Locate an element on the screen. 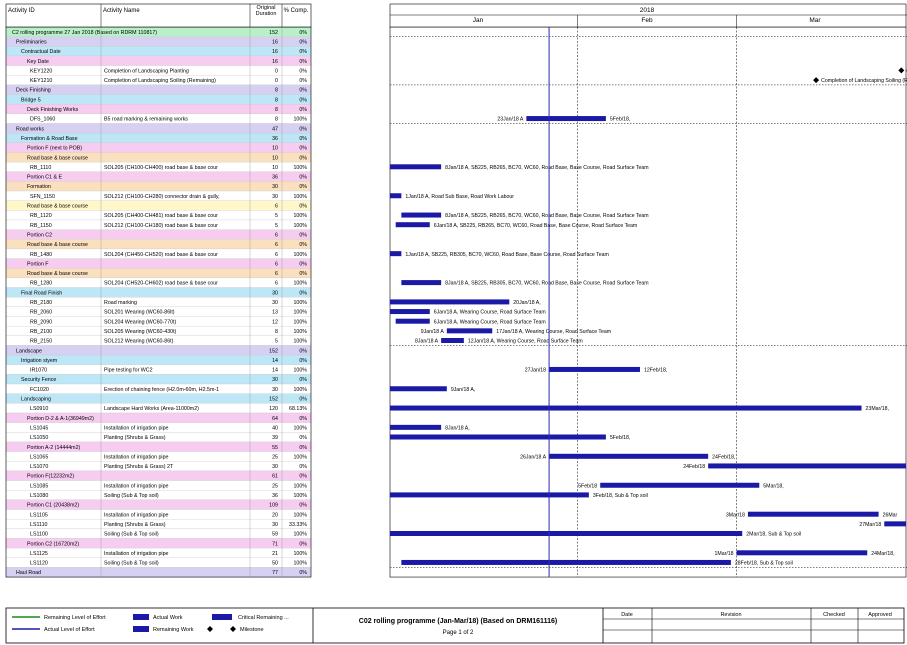  bar-label-start: 1Mar/18 is located at coordinates (724, 554).